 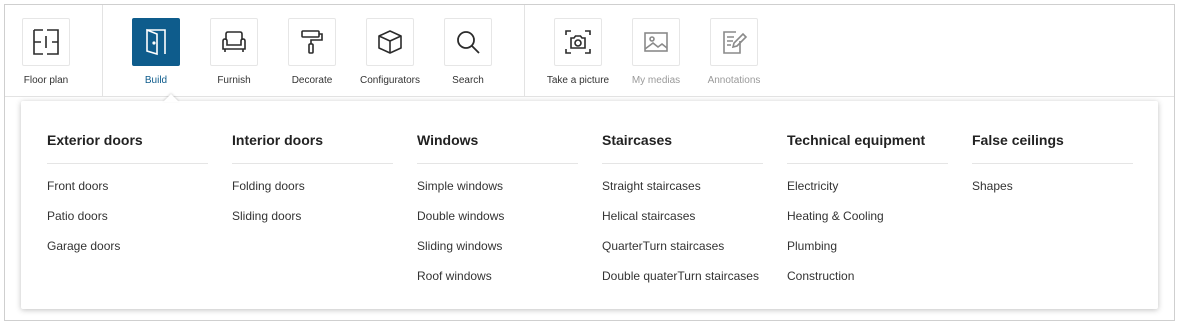 What do you see at coordinates (448, 140) in the screenshot?
I see `menu-column-title: Windows` at bounding box center [448, 140].